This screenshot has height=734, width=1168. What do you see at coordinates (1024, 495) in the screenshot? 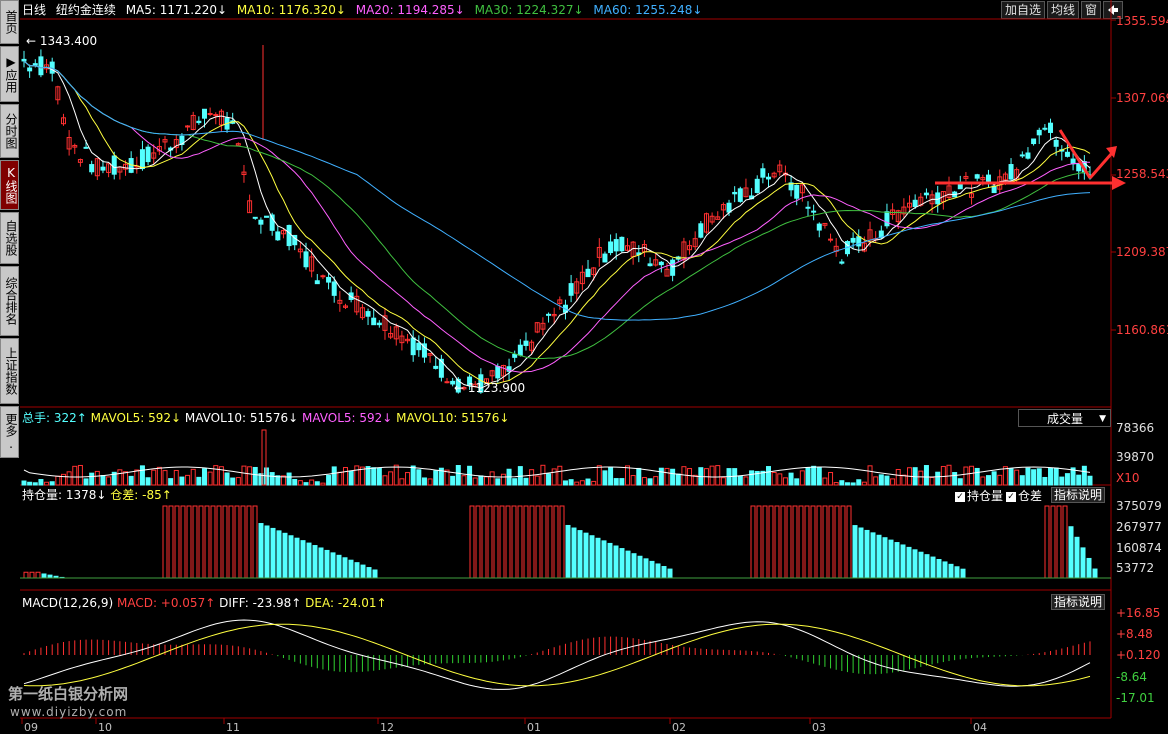
I see `oi-diff-checkbox: ✓ 仓差` at bounding box center [1024, 495].